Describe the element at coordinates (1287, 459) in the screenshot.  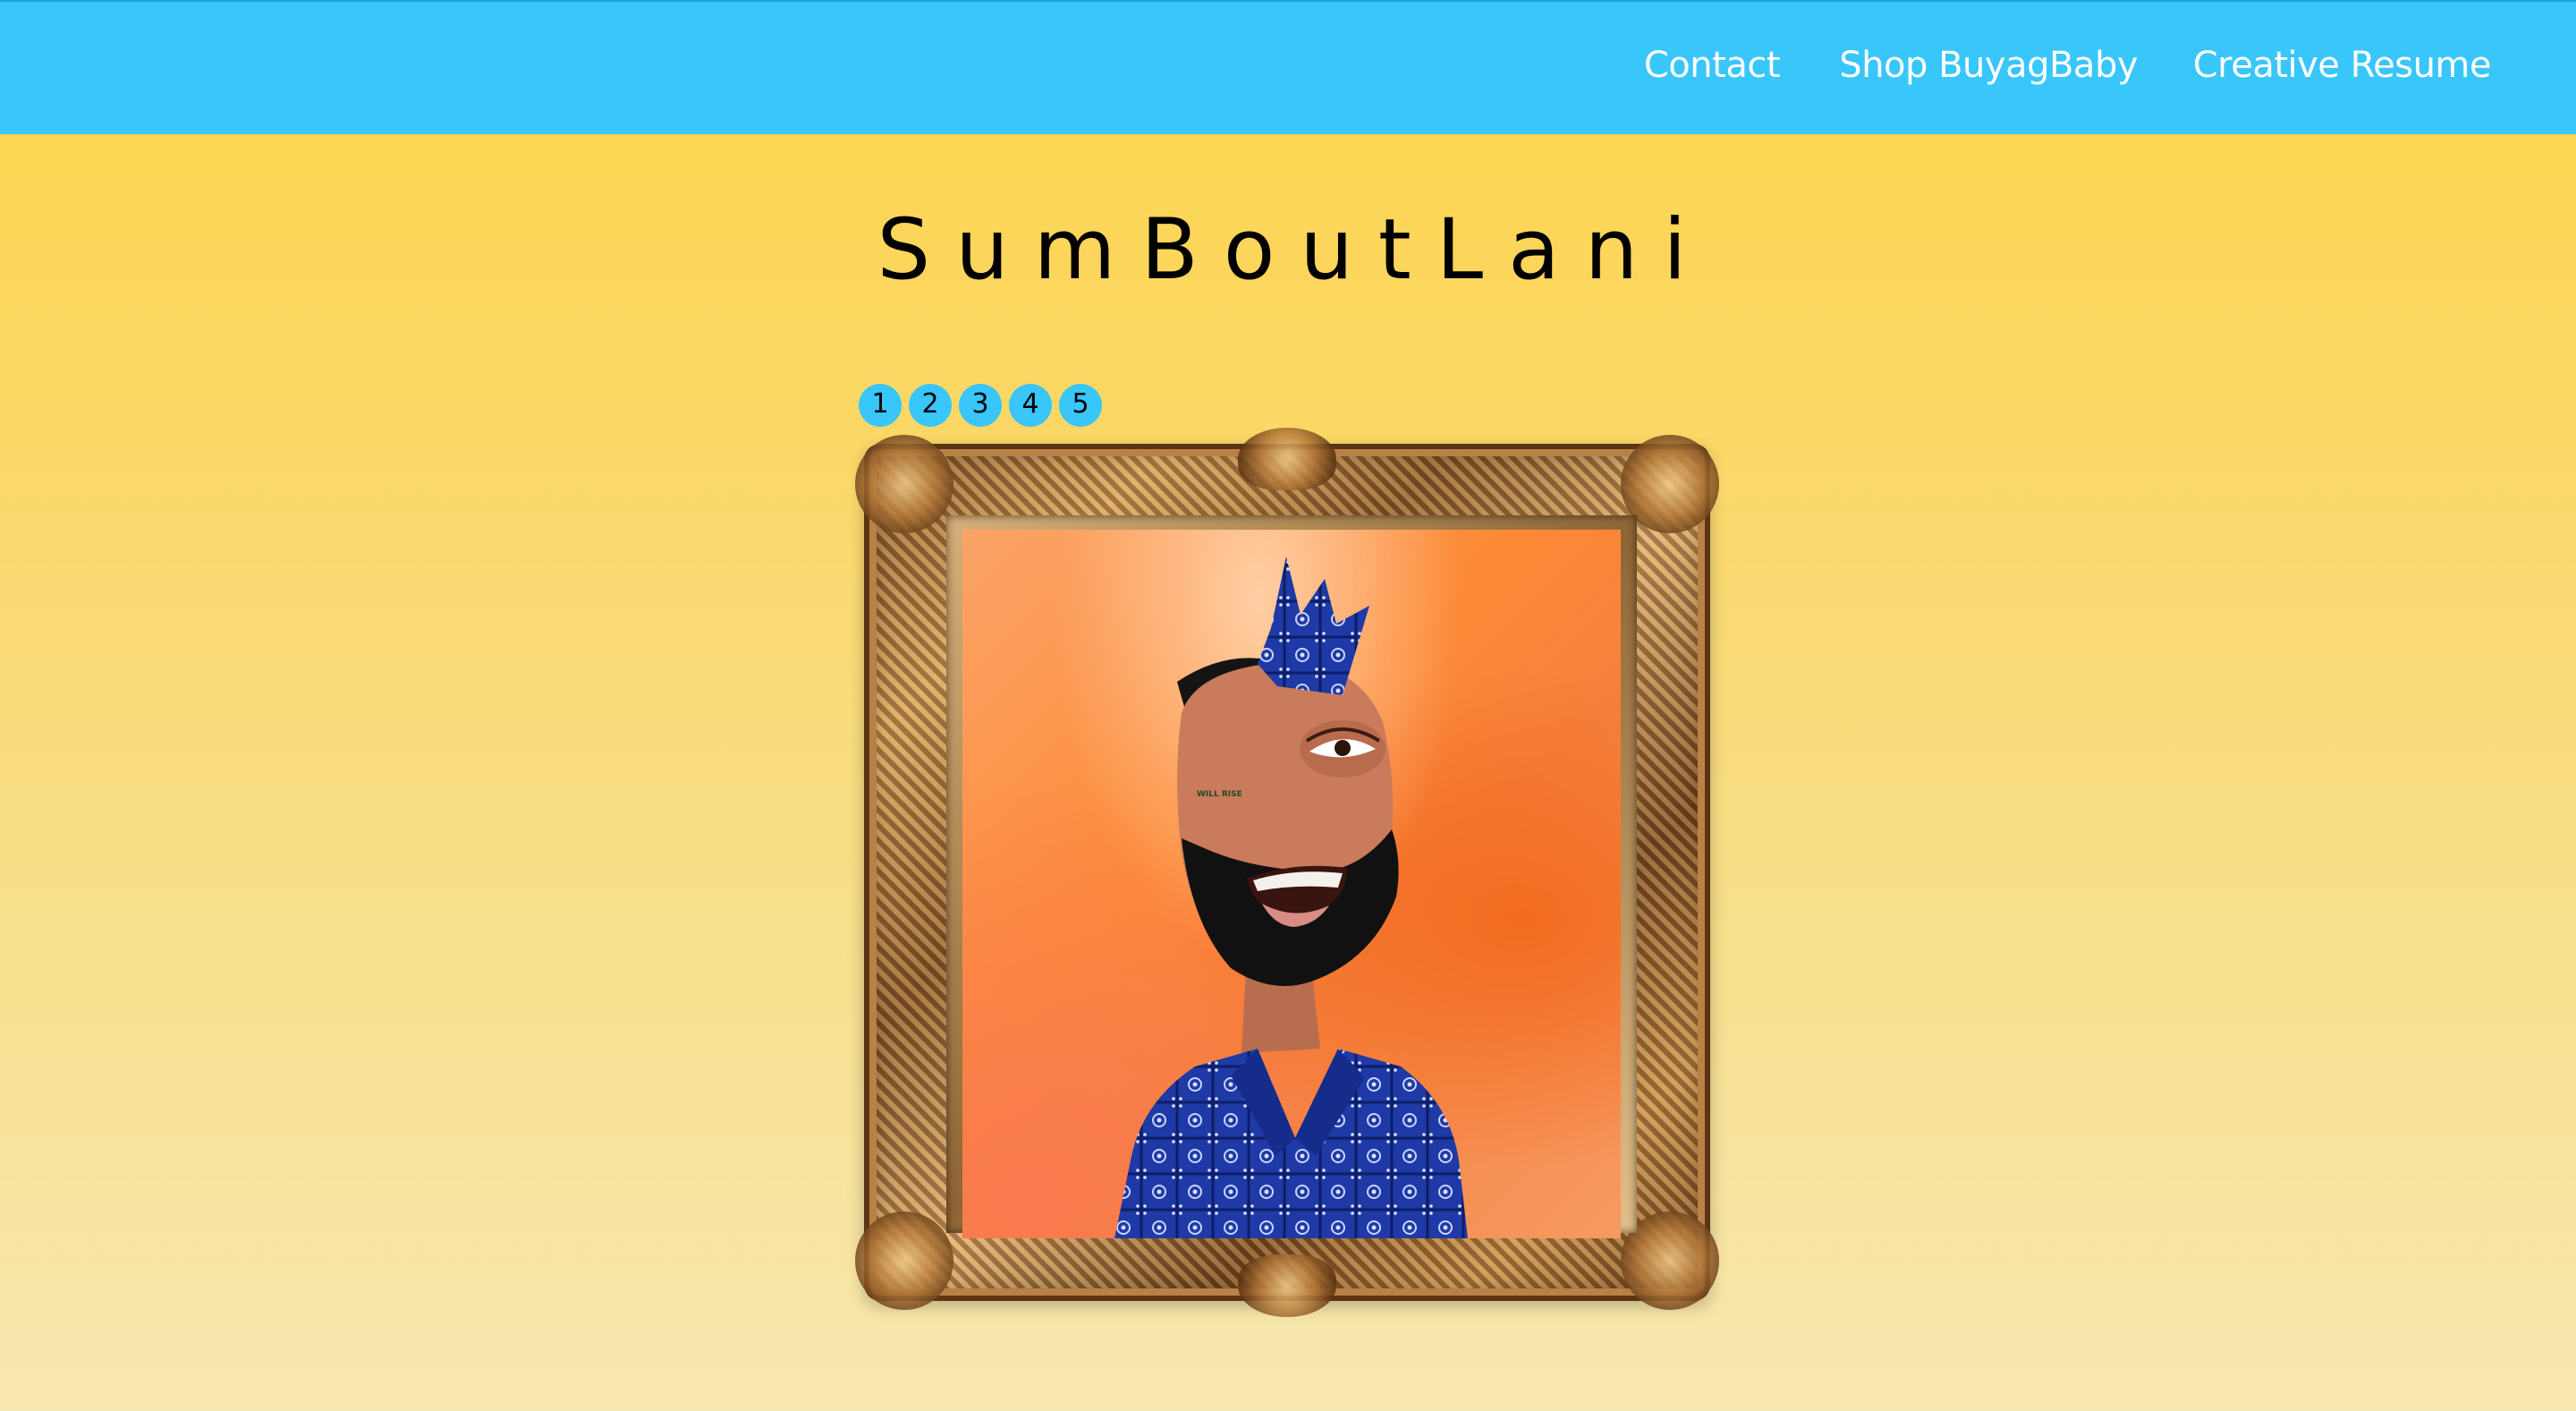
I see `frame-top-ornament` at that location.